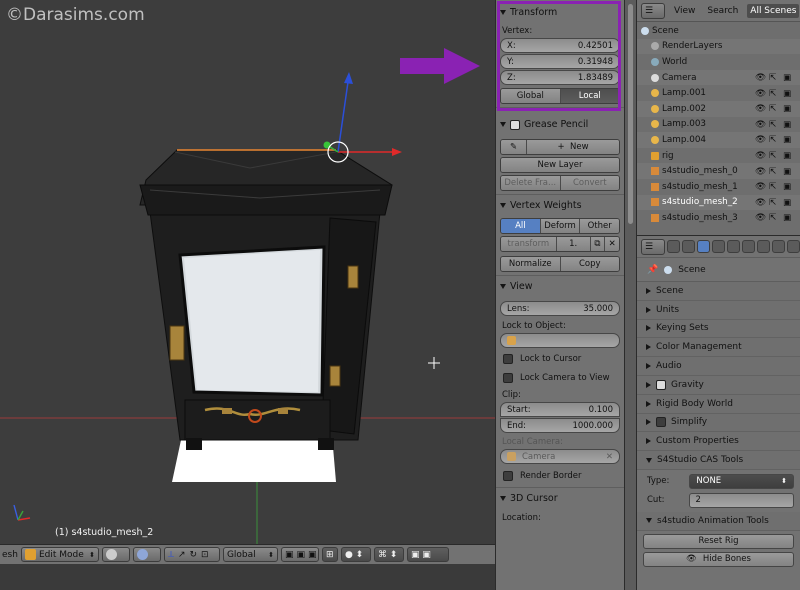 This screenshot has width=800, height=590. What do you see at coordinates (609, 457) in the screenshot?
I see `clear-icon: ✕` at bounding box center [609, 457].